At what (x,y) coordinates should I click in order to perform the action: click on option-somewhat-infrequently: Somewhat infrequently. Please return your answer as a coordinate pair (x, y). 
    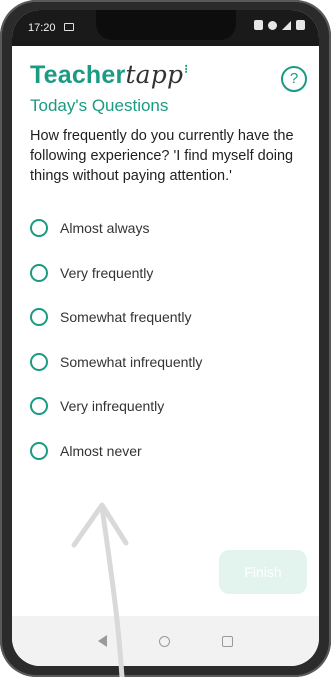
    Looking at the image, I should click on (165, 362).